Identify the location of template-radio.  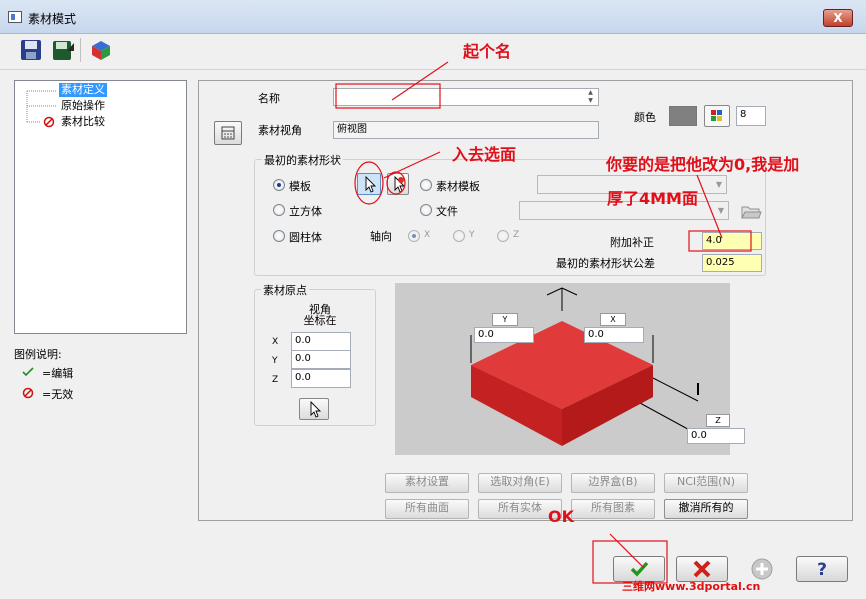
(279, 185).